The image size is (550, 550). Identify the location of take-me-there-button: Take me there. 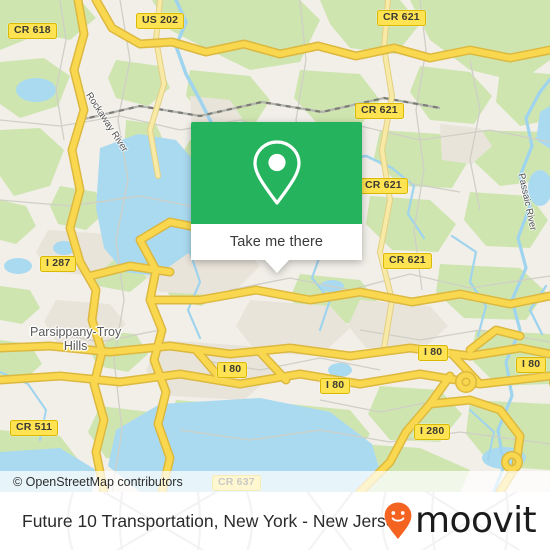
(276, 248).